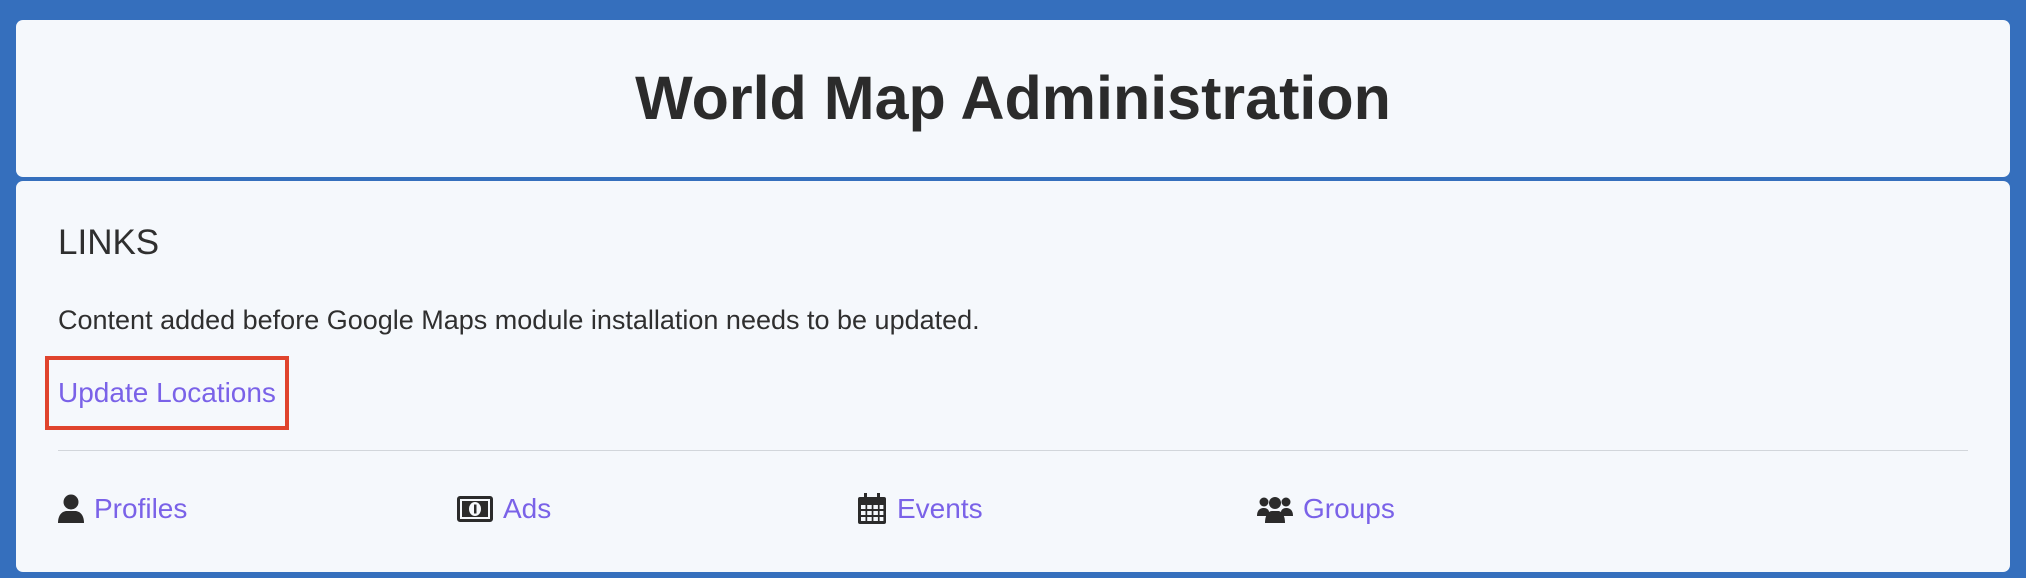 This screenshot has width=2026, height=578. I want to click on user-icon, so click(71, 509).